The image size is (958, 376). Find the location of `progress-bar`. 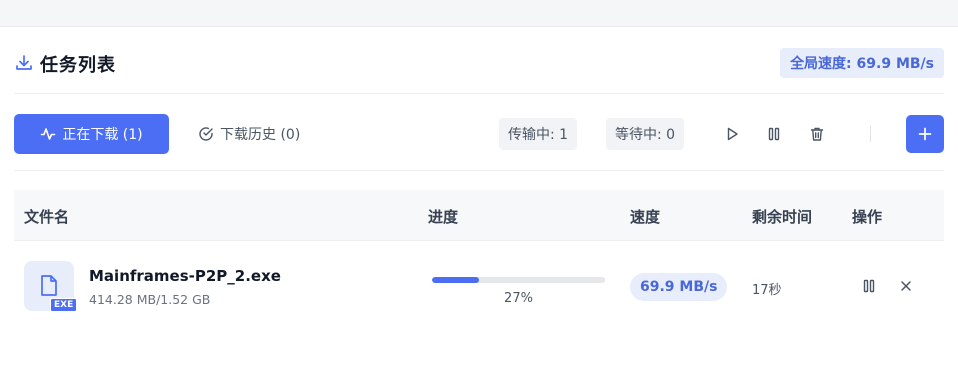

progress-bar is located at coordinates (518, 280).